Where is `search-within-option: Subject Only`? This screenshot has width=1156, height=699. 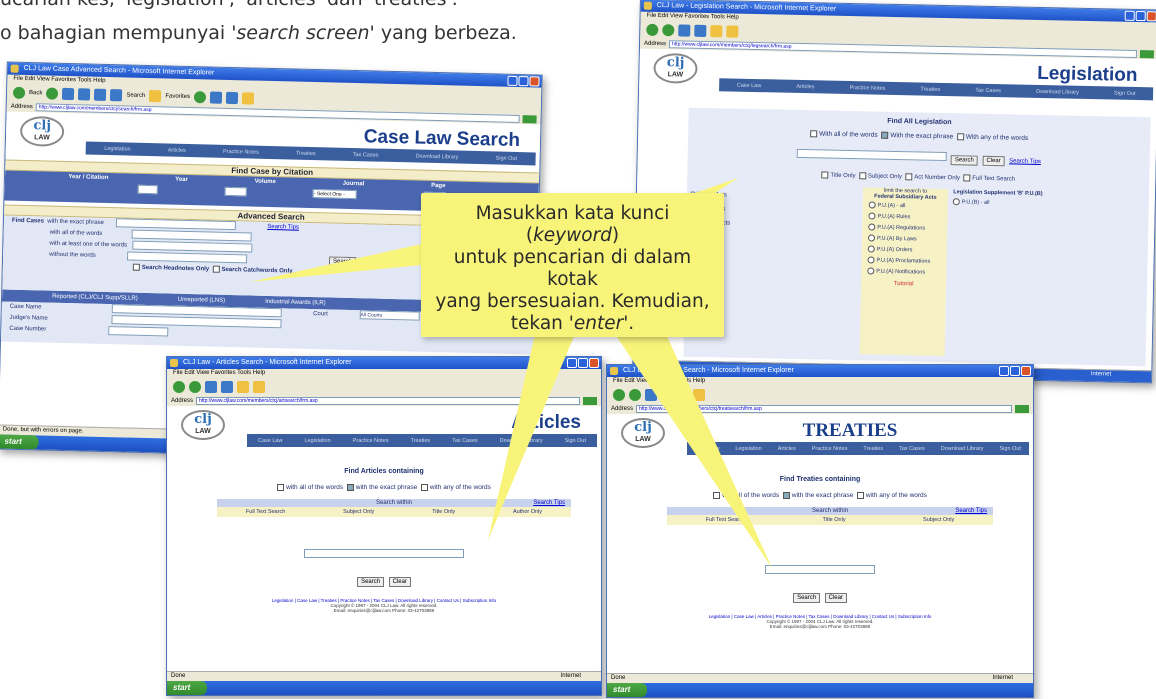 search-within-option: Subject Only is located at coordinates (358, 512).